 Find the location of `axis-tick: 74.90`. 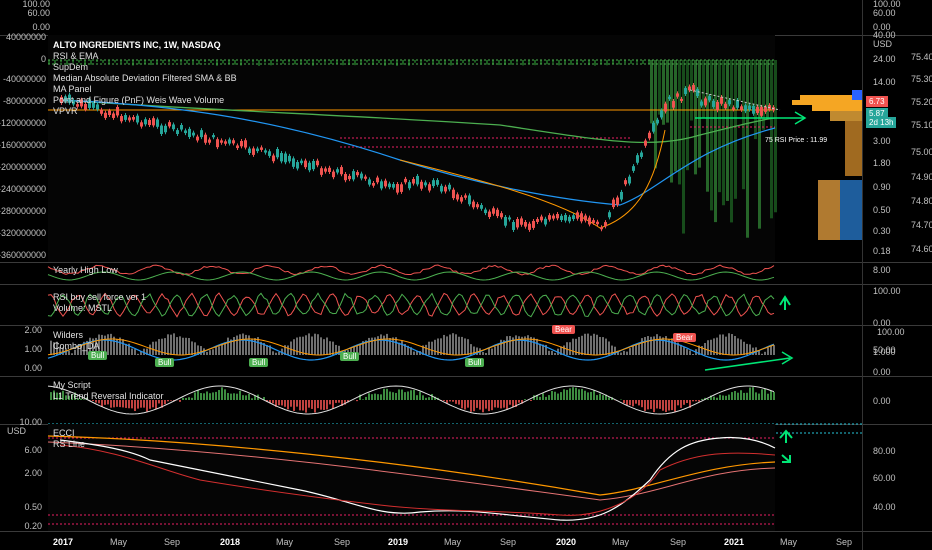

axis-tick: 74.90 is located at coordinates (921, 177).